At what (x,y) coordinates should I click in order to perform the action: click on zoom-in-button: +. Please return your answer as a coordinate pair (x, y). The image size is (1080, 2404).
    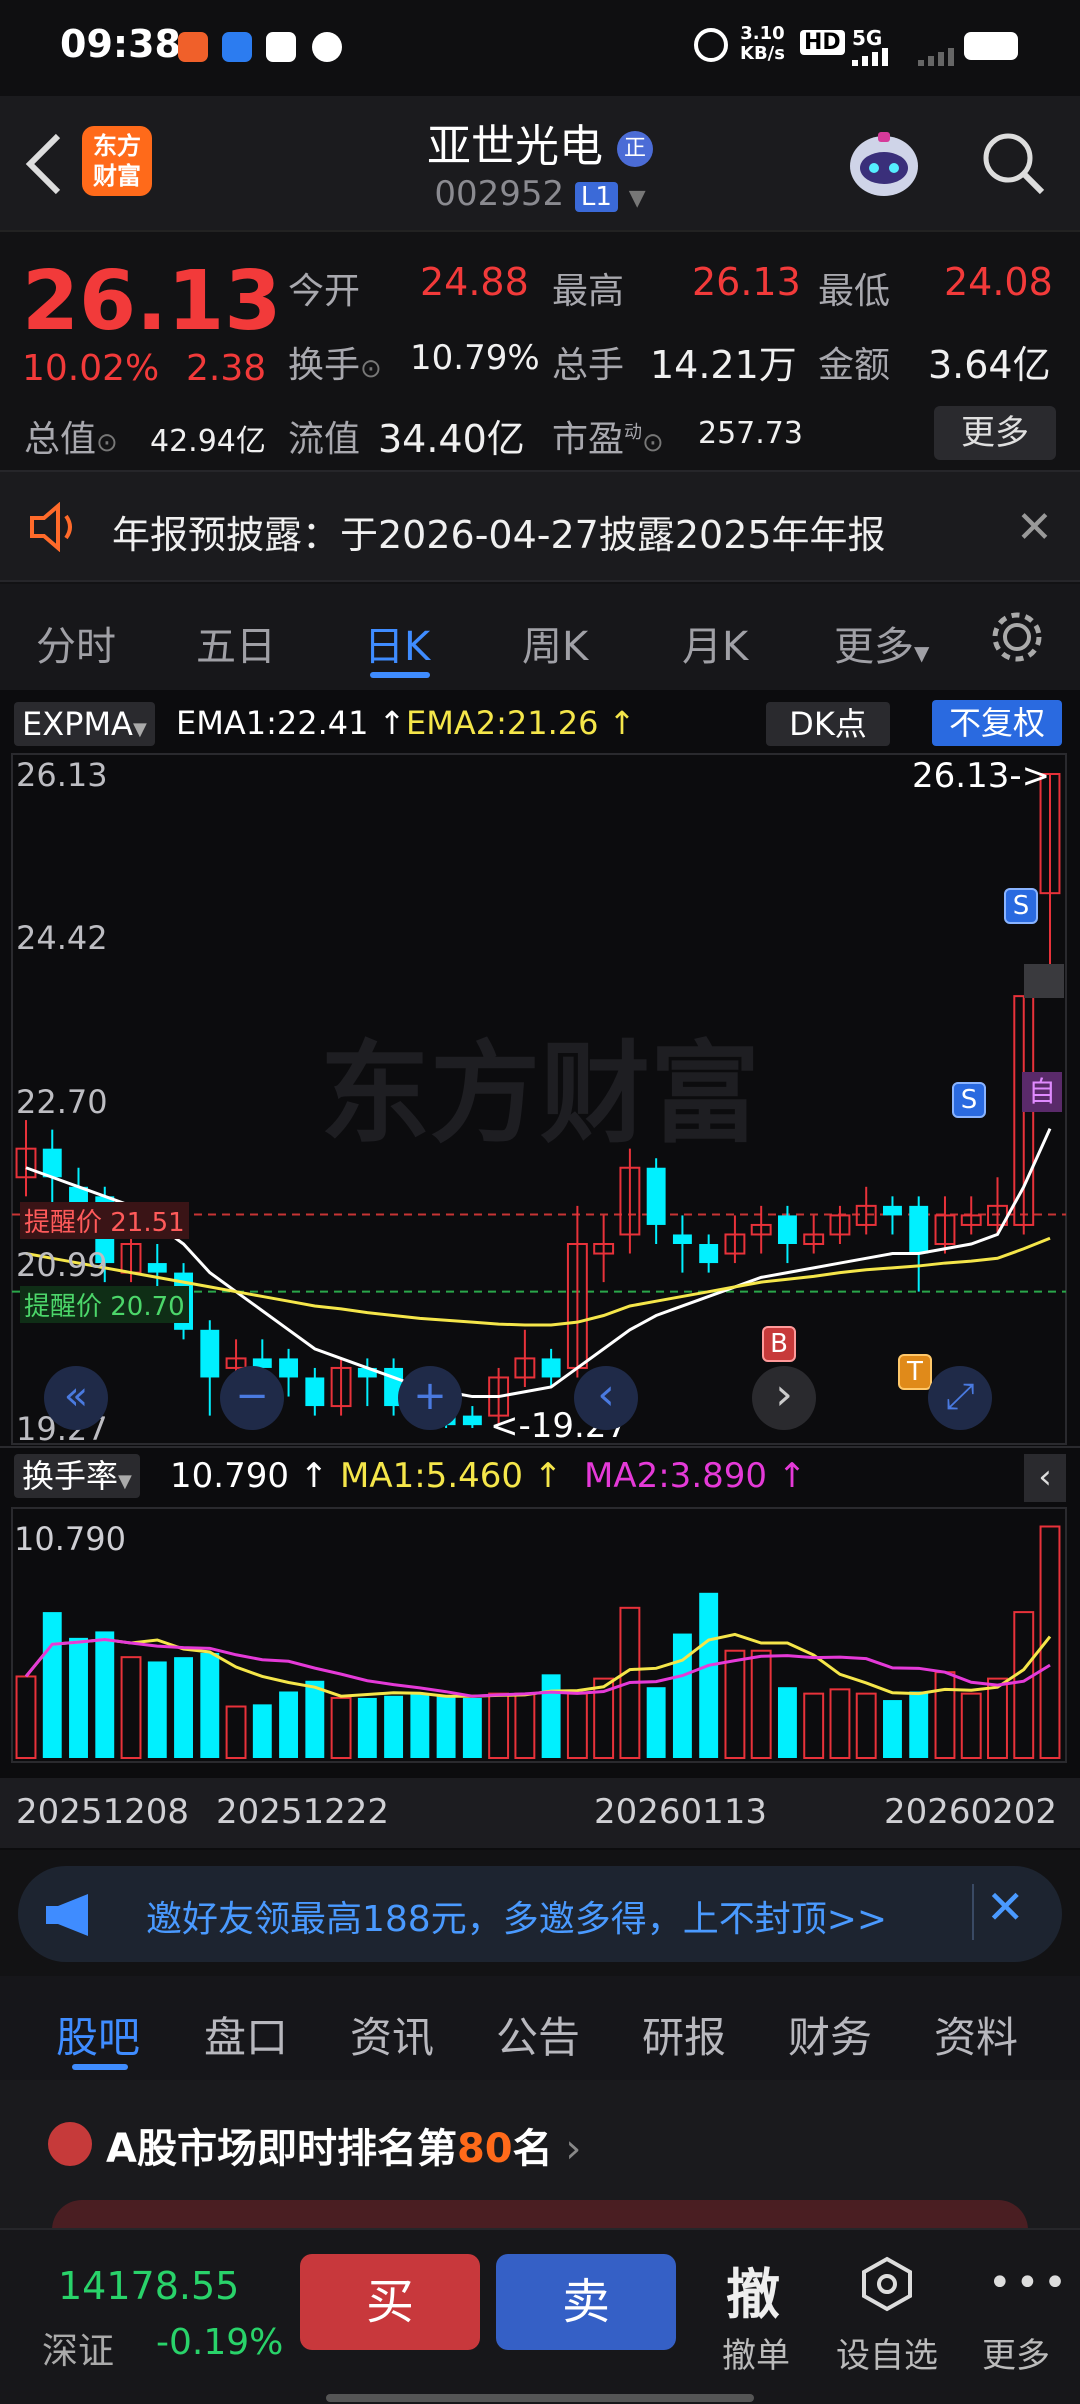
    Looking at the image, I should click on (430, 1398).